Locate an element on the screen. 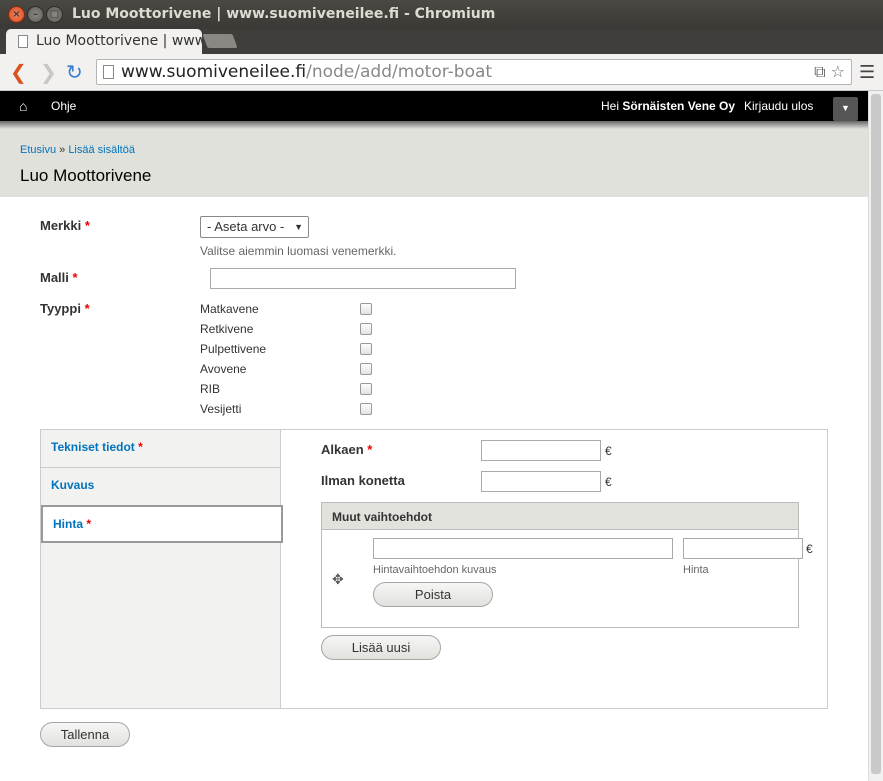 The image size is (883, 781). drag-handle-icon: ✥ is located at coordinates (338, 579).